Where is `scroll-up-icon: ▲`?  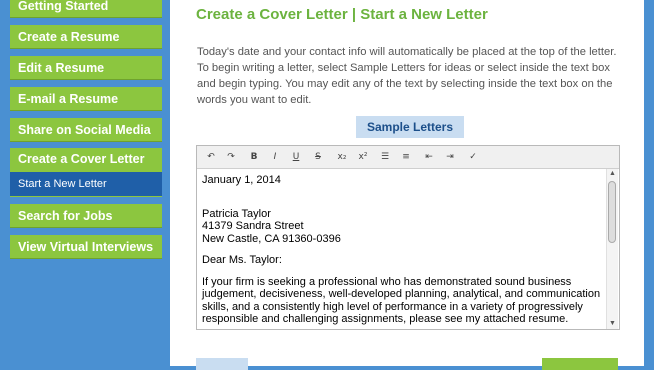 scroll-up-icon: ▲ is located at coordinates (612, 174).